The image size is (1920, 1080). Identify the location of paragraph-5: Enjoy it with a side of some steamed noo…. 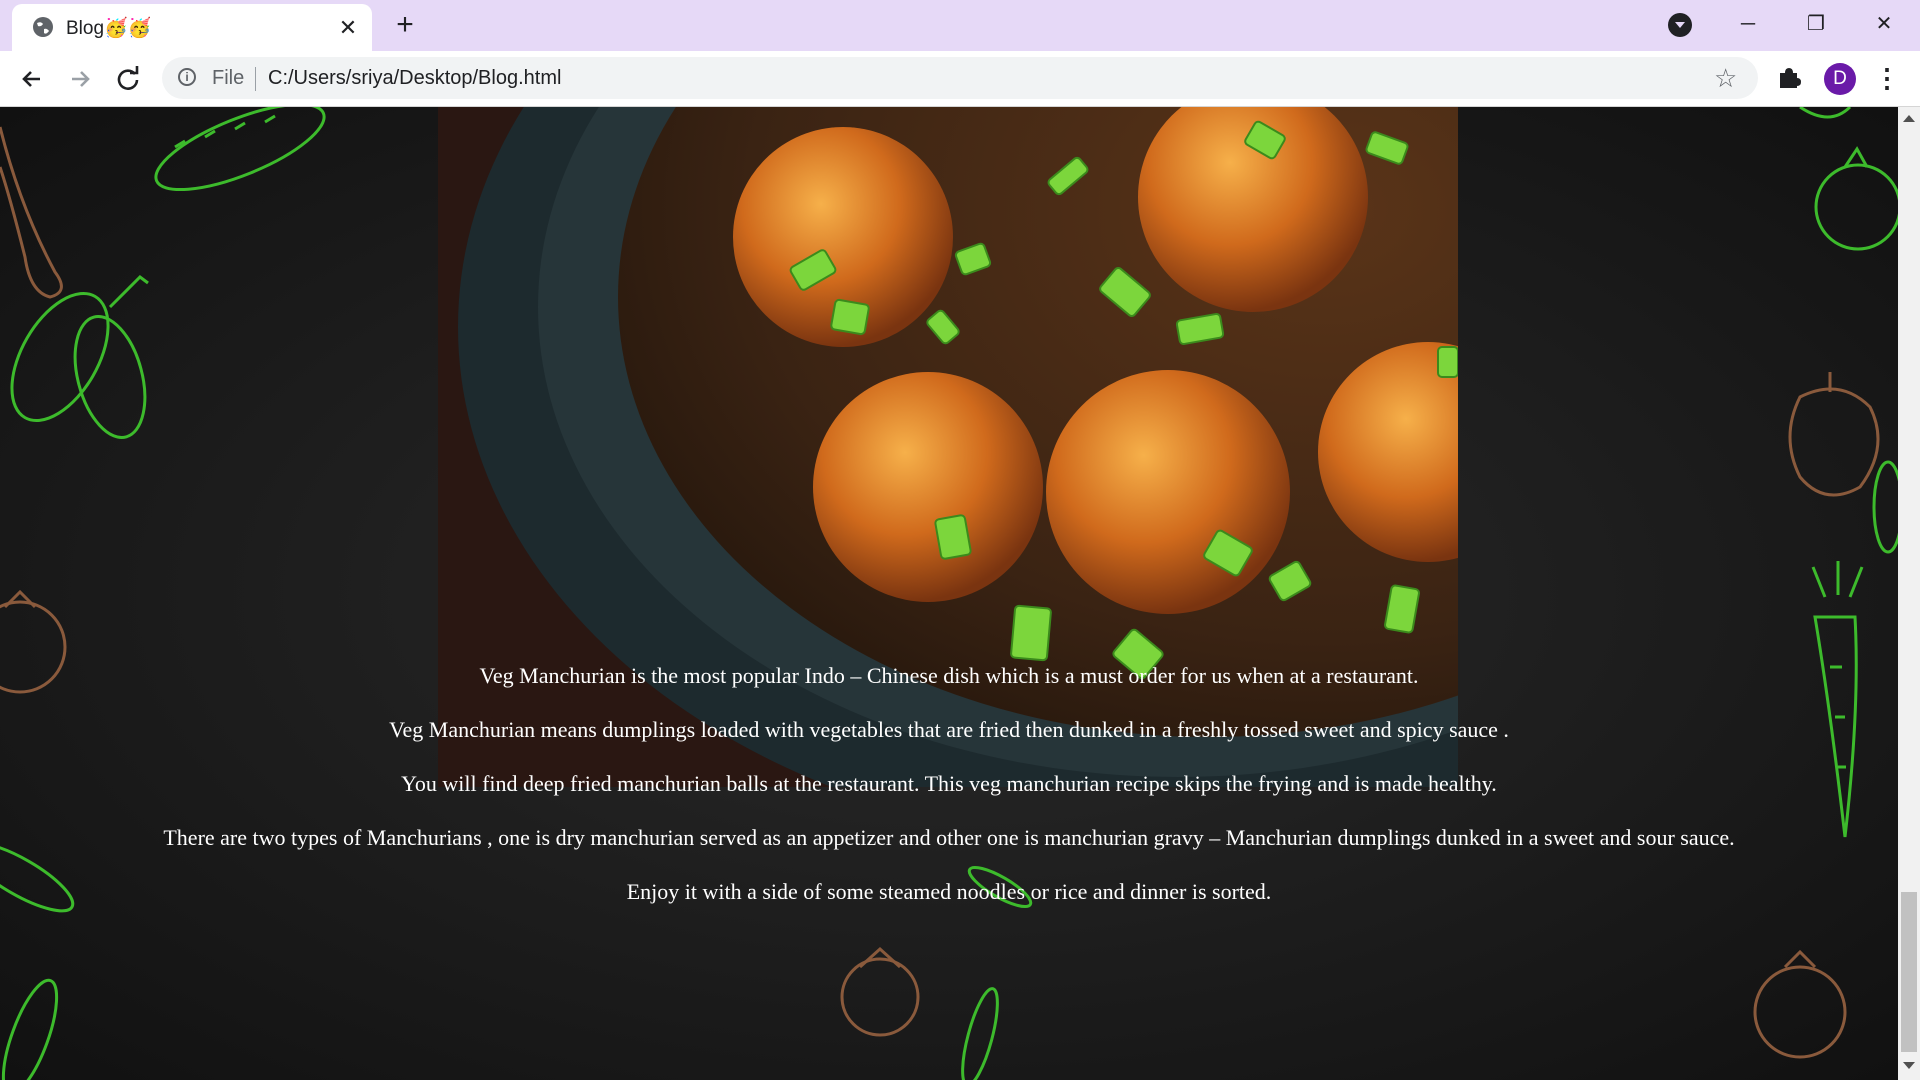
(949, 891).